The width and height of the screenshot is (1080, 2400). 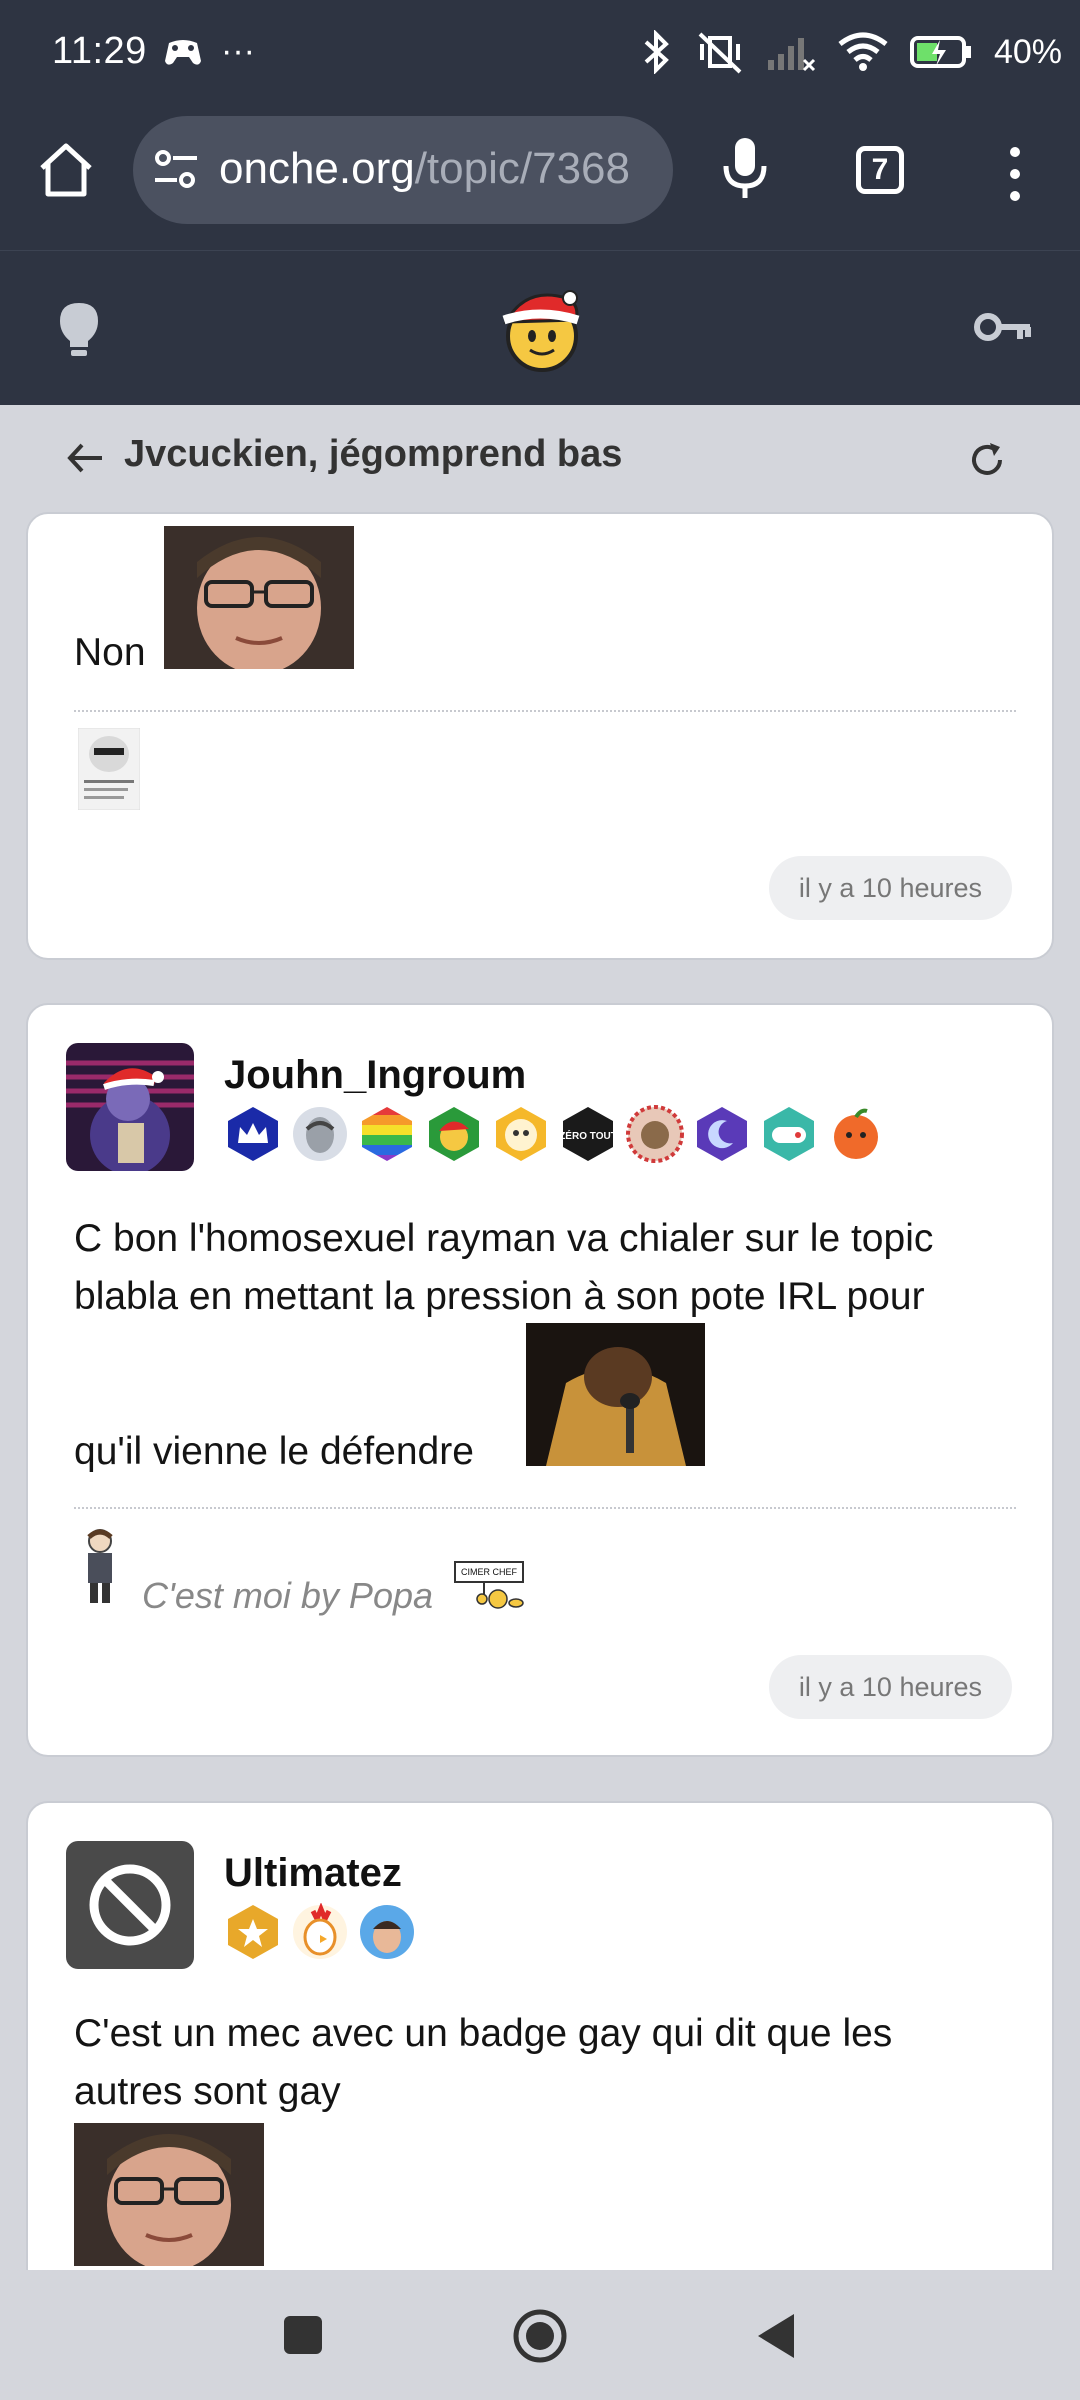 I want to click on mute-vibrate-icon, so click(x=720, y=53).